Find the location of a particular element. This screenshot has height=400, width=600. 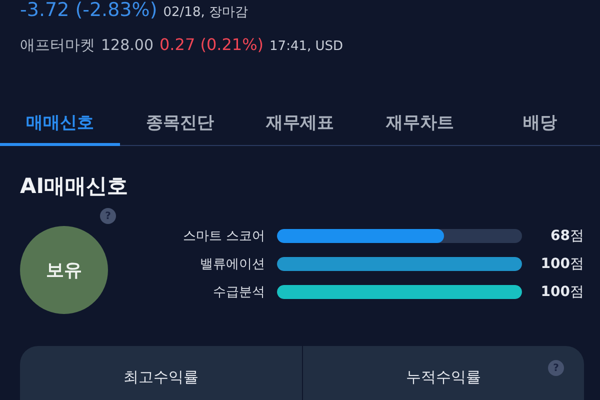

price-change: -3.72 (-2.83%) is located at coordinates (89, 10).